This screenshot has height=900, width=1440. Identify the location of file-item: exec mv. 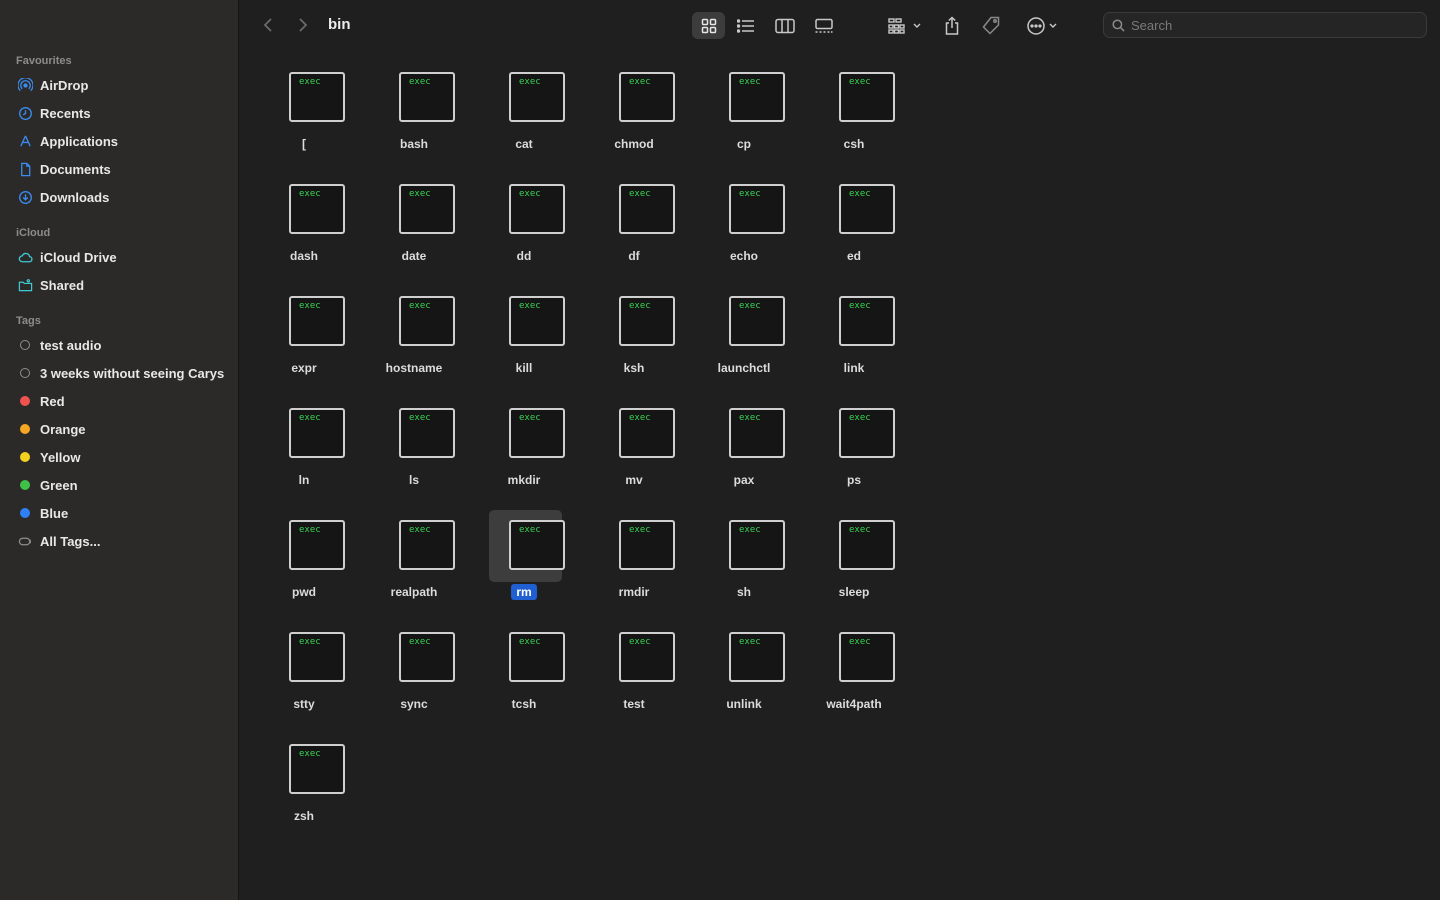
(634, 454).